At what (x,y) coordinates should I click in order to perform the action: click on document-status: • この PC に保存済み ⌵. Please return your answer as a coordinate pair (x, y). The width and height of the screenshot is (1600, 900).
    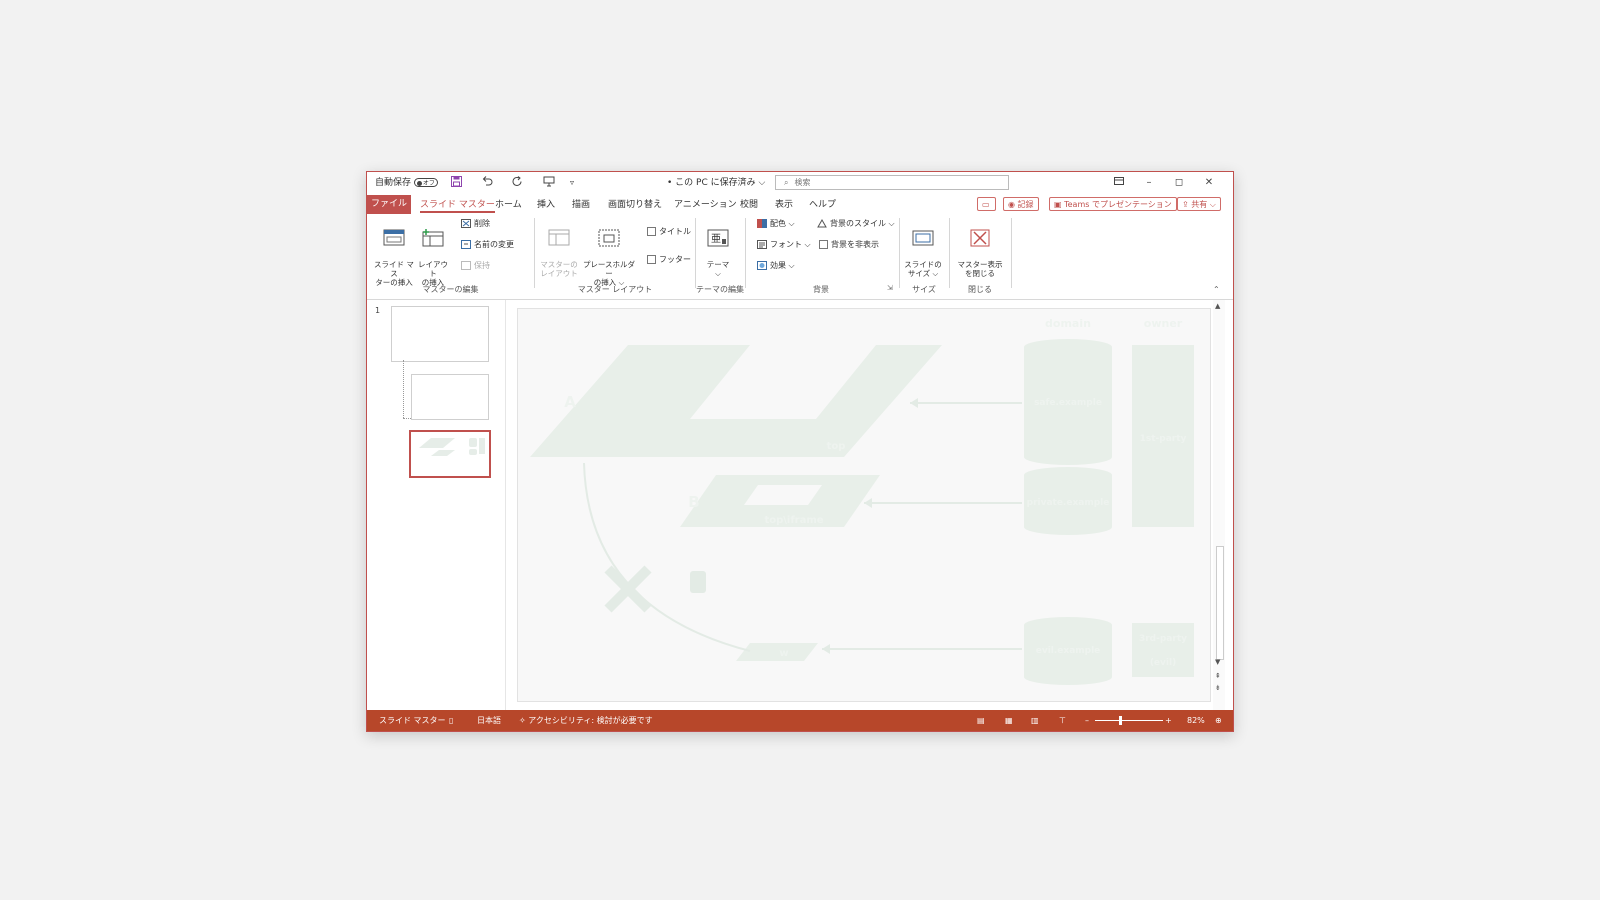
    Looking at the image, I should click on (716, 183).